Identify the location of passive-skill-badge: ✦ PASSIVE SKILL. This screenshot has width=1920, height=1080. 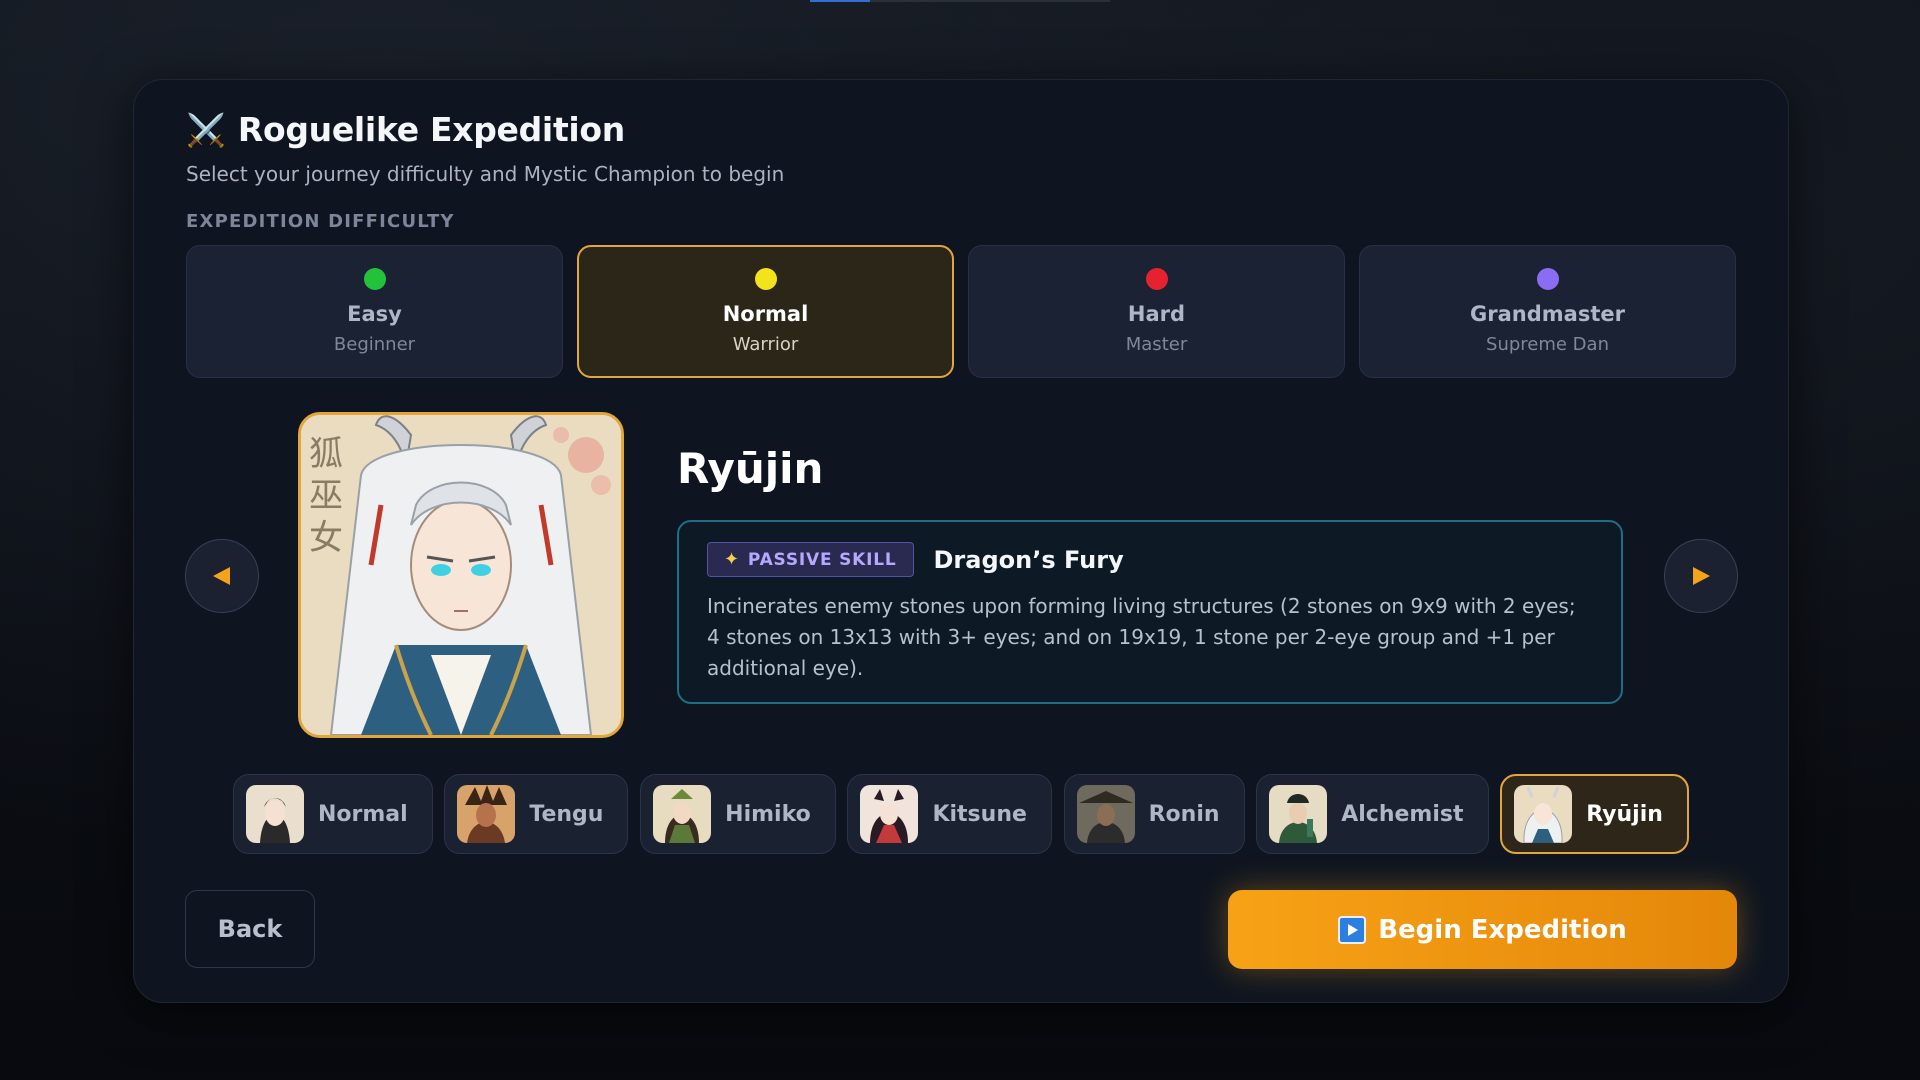
(810, 559).